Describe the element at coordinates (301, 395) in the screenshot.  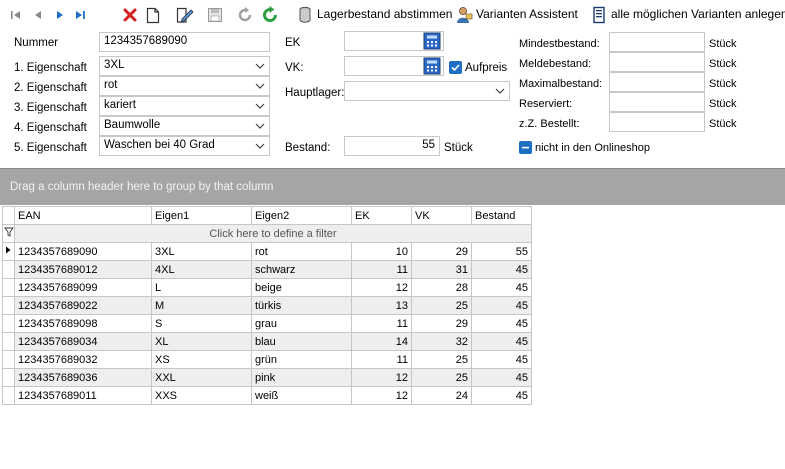
I see `cell-eigen2: weiß` at that location.